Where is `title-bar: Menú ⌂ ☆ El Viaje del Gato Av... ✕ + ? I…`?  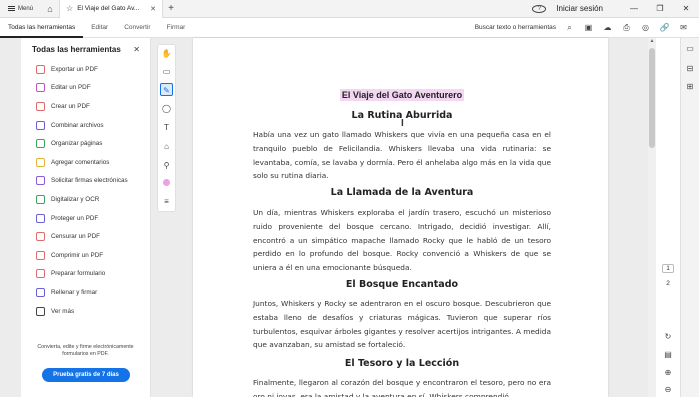 title-bar: Menú ⌂ ☆ El Viaje del Gato Av... ✕ + ? I… is located at coordinates (349, 9).